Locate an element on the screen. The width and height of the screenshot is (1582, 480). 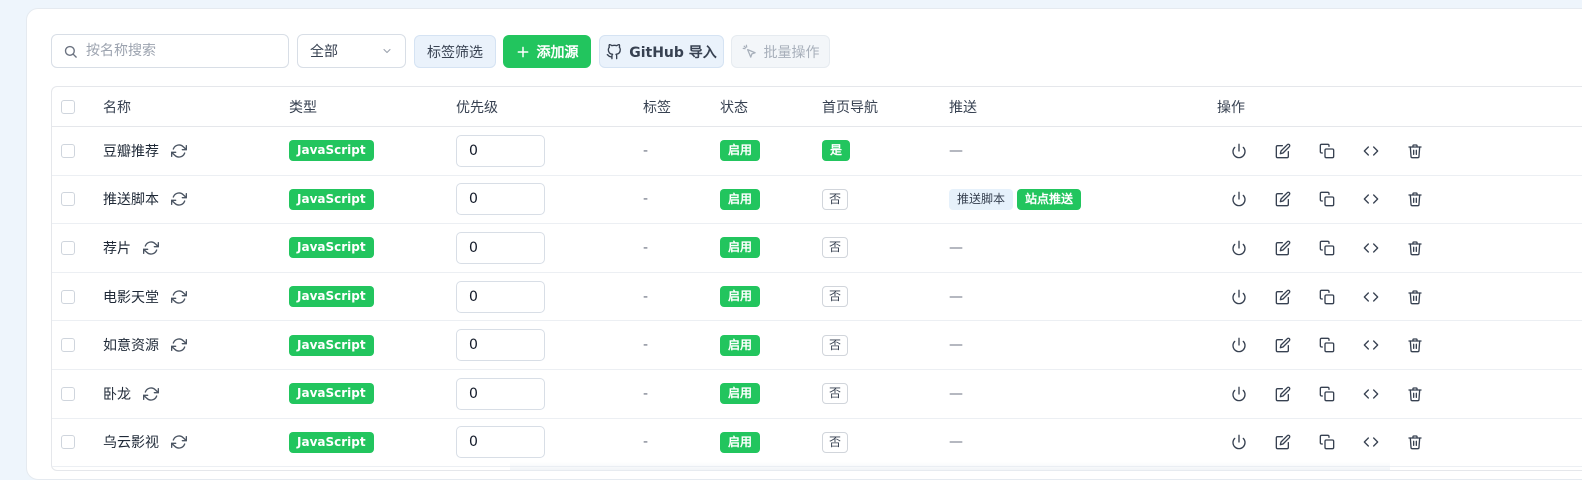
github-import-button: GitHub 导入 is located at coordinates (661, 51).